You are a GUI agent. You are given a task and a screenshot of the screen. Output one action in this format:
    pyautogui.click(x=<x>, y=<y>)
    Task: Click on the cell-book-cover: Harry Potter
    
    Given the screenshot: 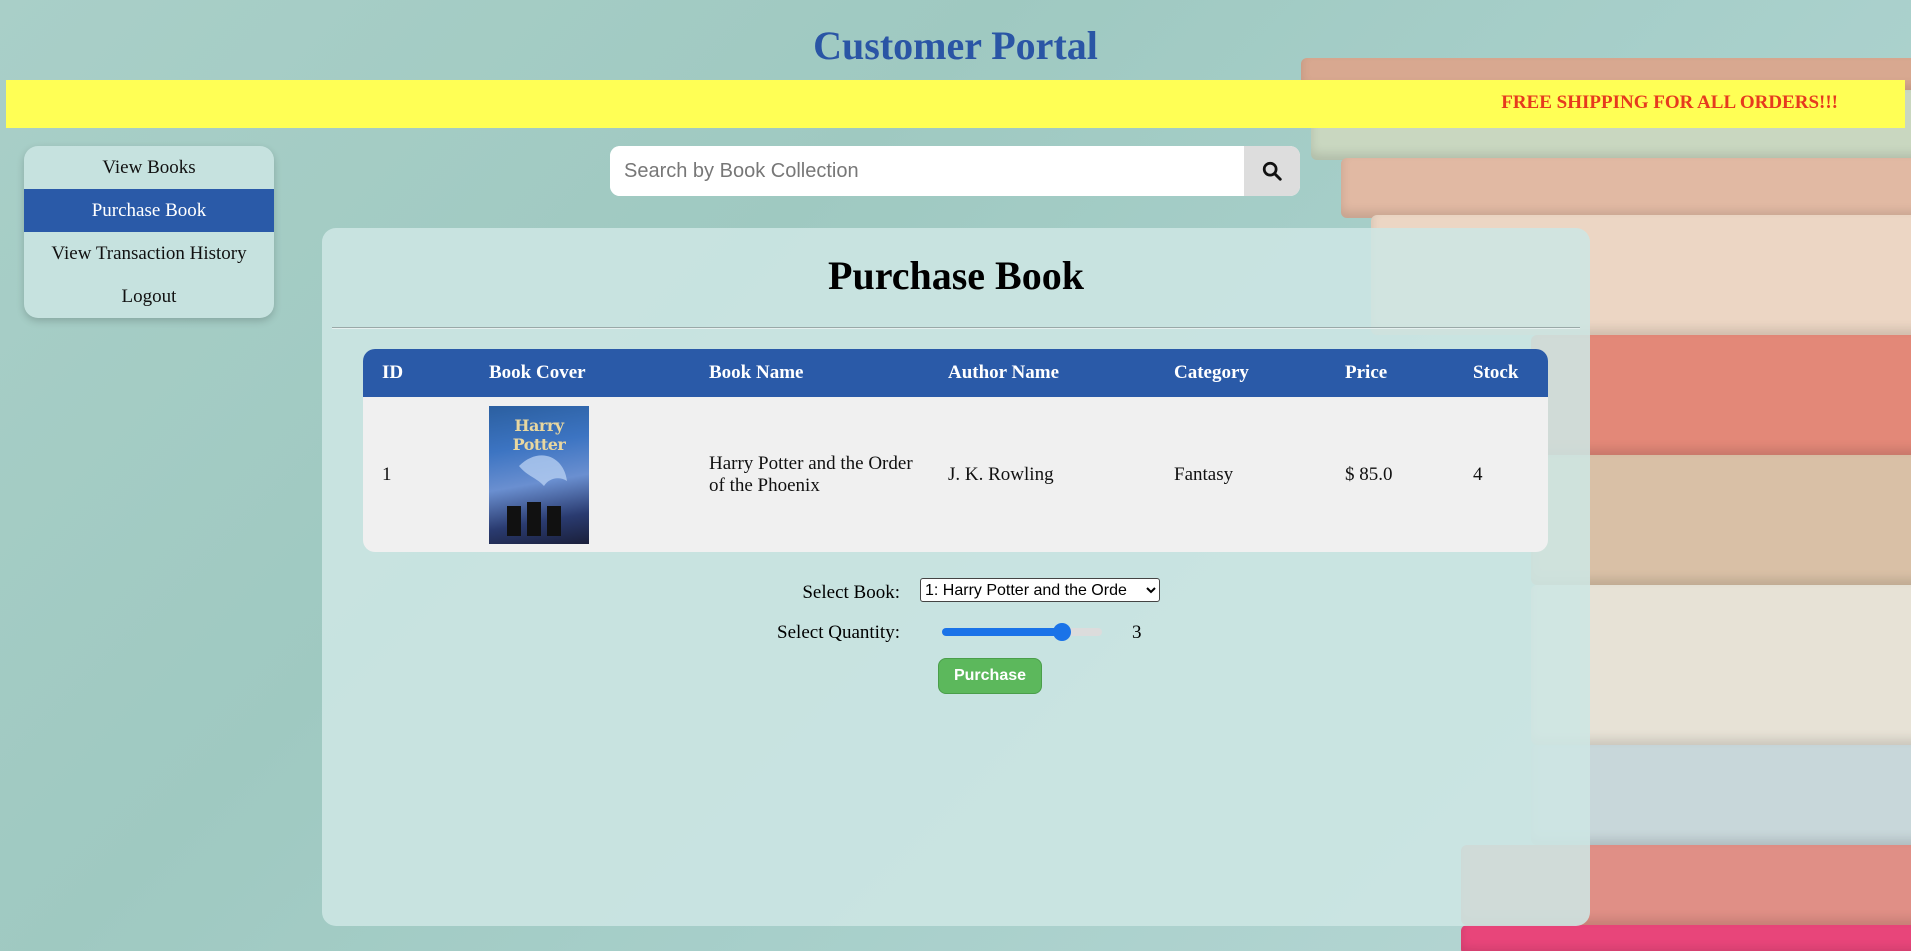 What is the action you would take?
    pyautogui.click(x=580, y=474)
    